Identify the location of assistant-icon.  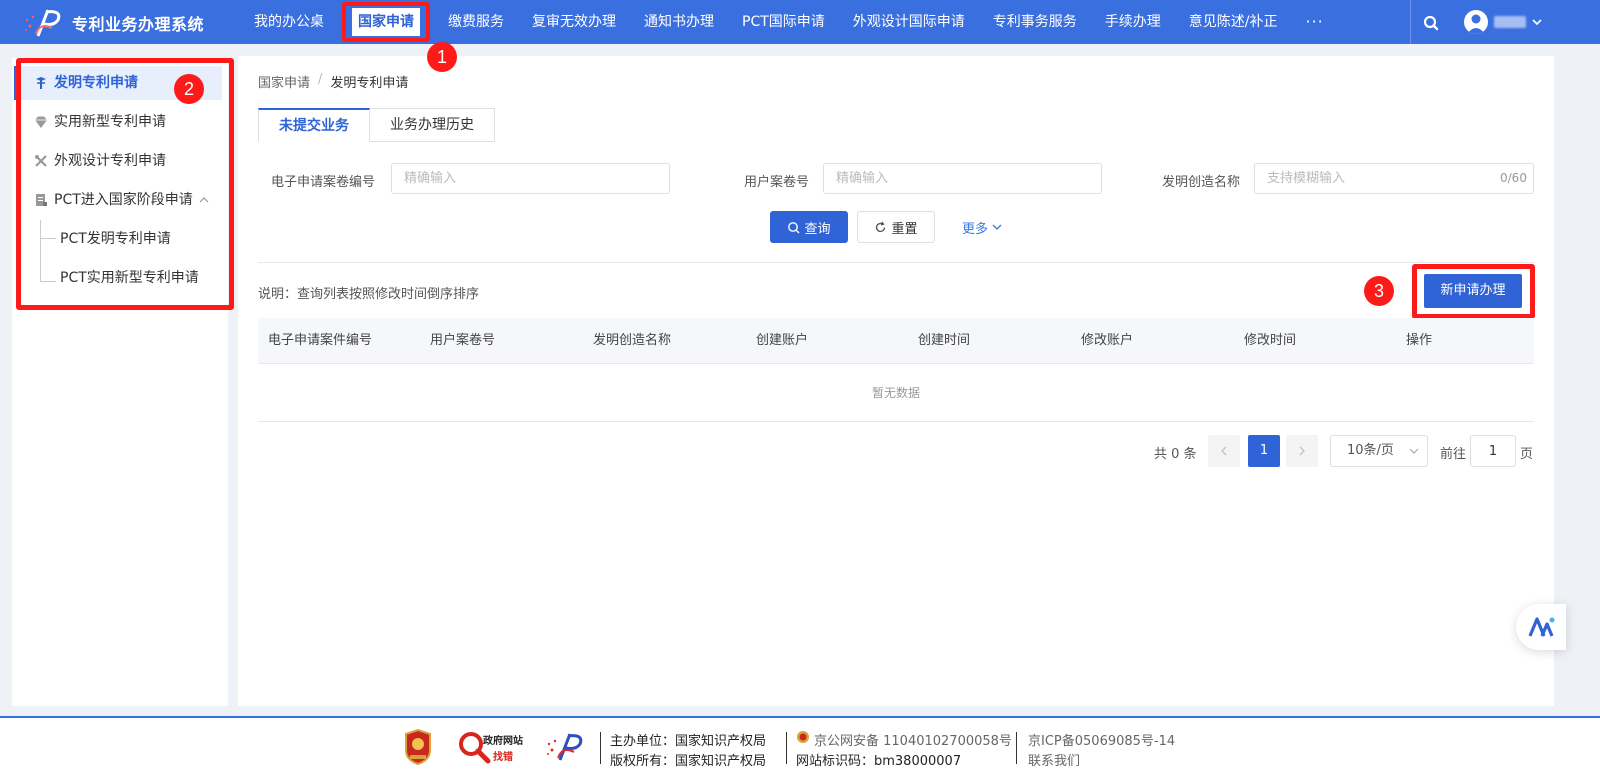
(1541, 627).